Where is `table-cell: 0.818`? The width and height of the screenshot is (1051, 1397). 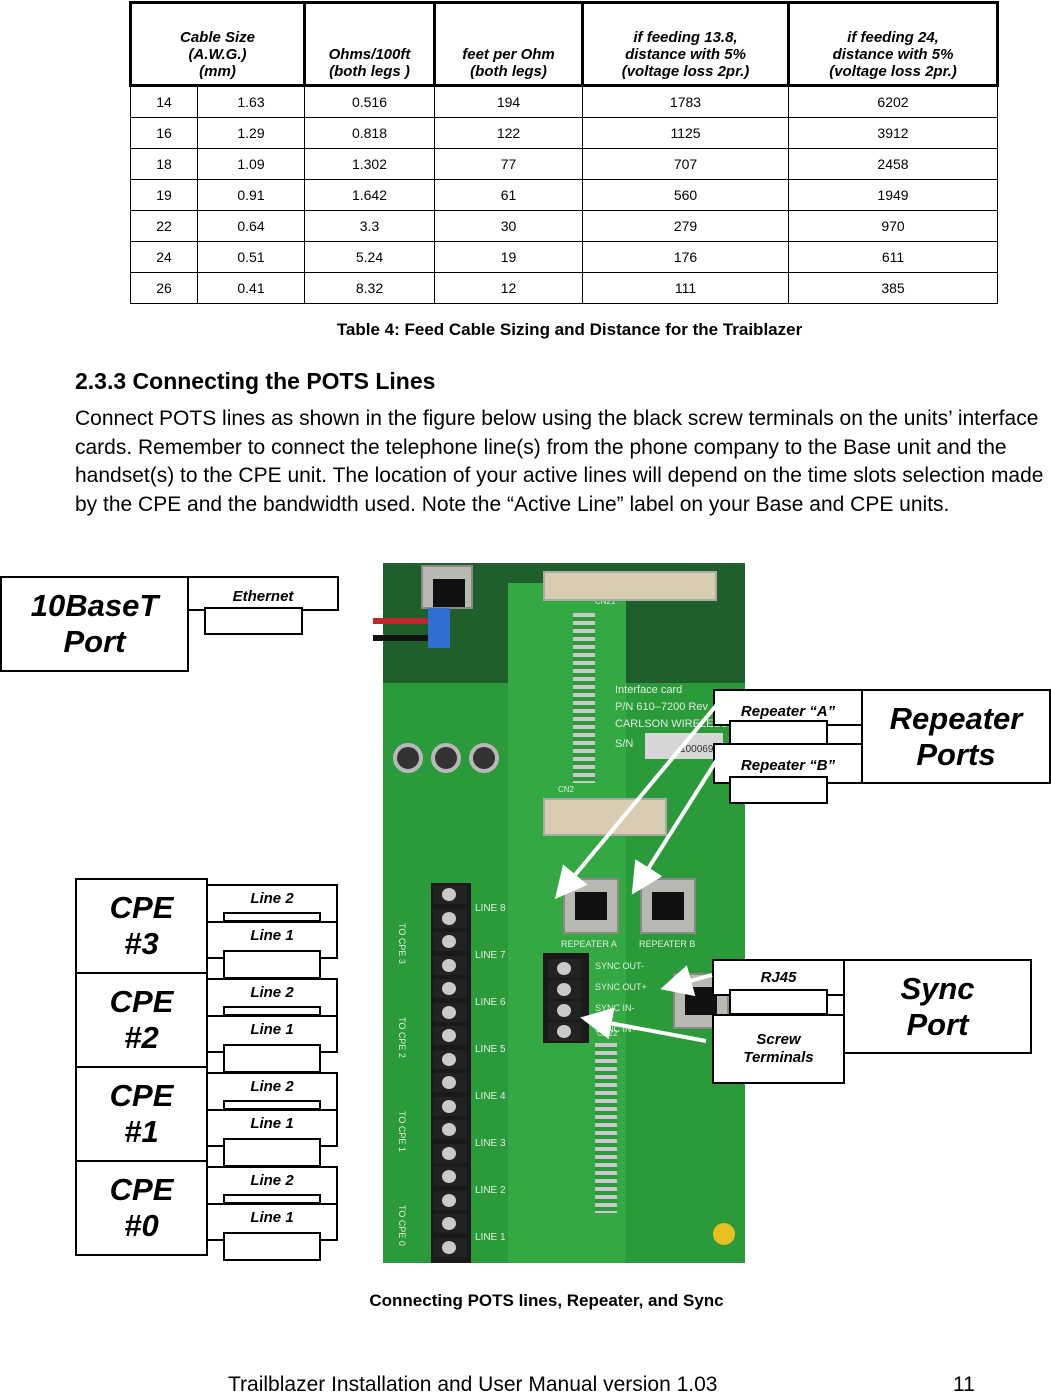 table-cell: 0.818 is located at coordinates (369, 133).